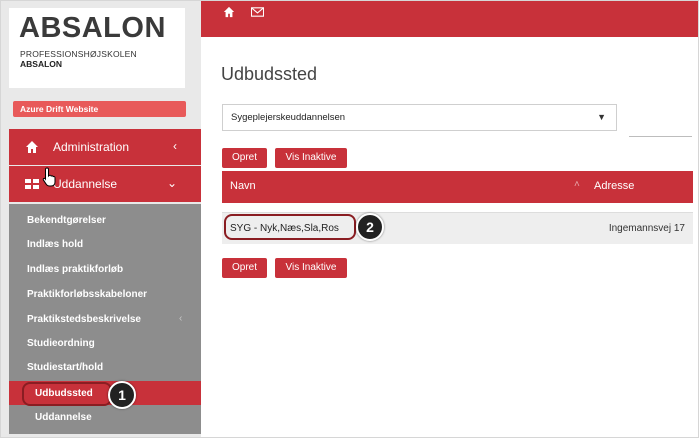 The height and width of the screenshot is (438, 699). I want to click on submenu-item-studiestart-hold: Studiestart/hold, so click(65, 367).